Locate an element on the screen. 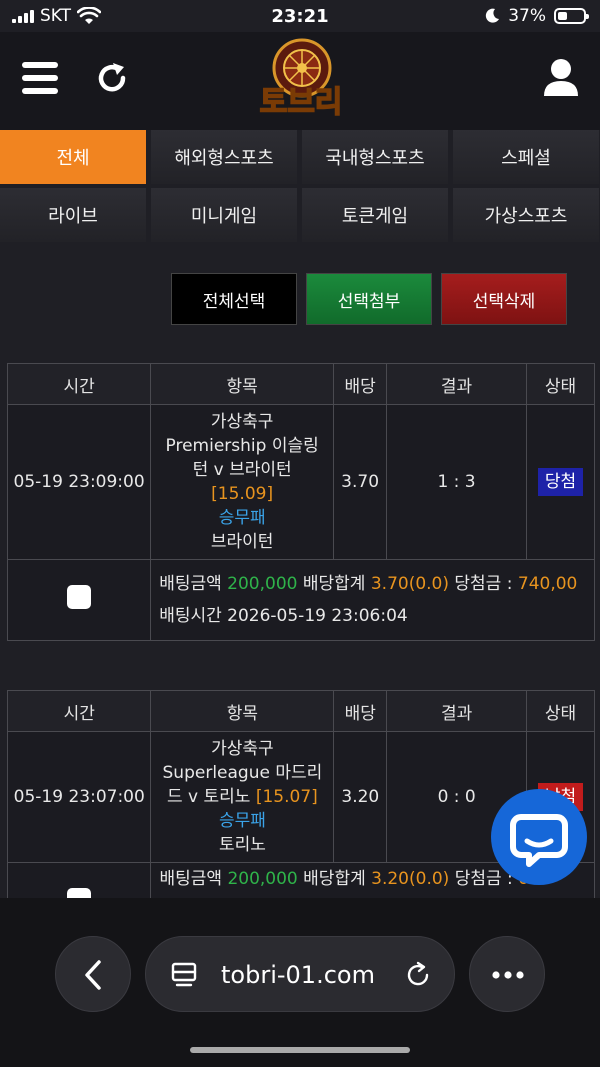 This screenshot has height=1067, width=600. win-amount: 740,00 is located at coordinates (547, 584).